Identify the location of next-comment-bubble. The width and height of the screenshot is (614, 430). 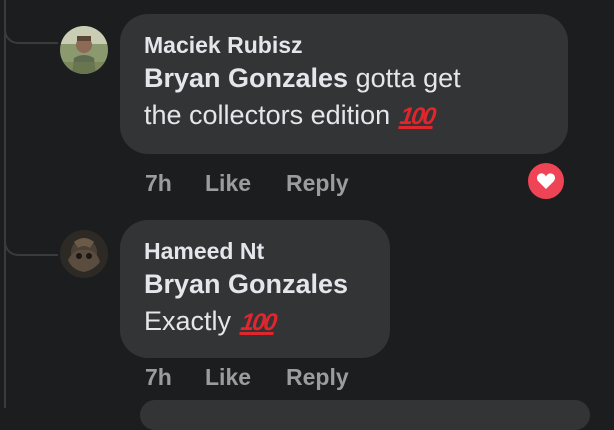
(365, 415).